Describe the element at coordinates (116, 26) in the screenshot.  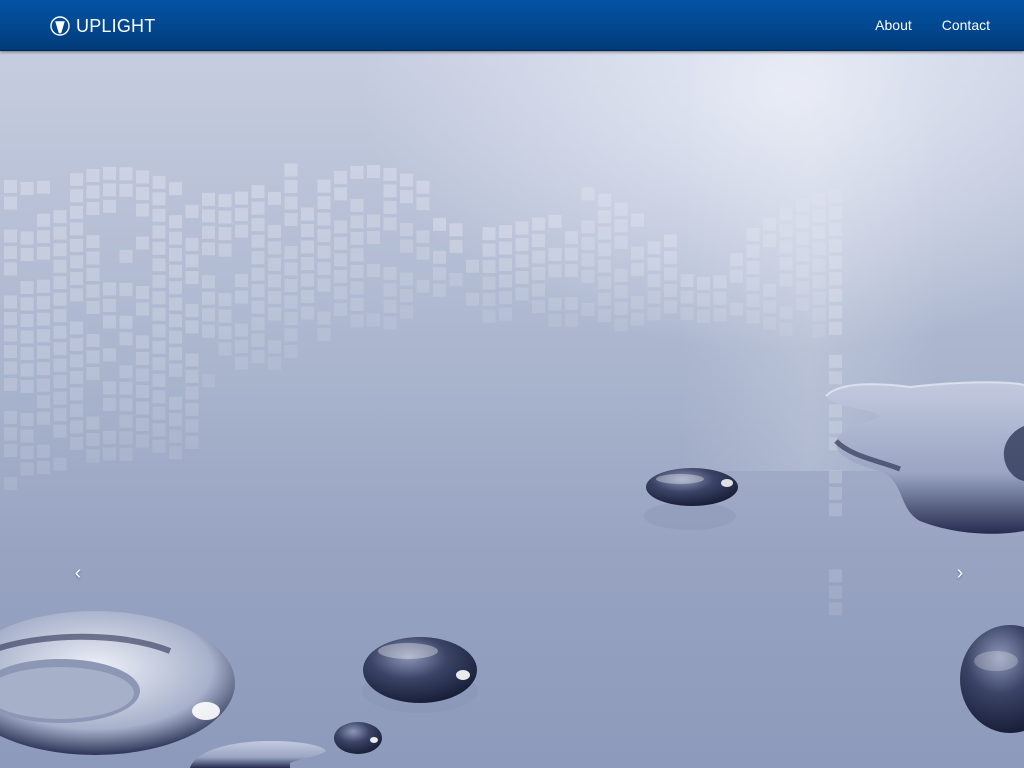
I see `brand-name: UPLIGHT` at that location.